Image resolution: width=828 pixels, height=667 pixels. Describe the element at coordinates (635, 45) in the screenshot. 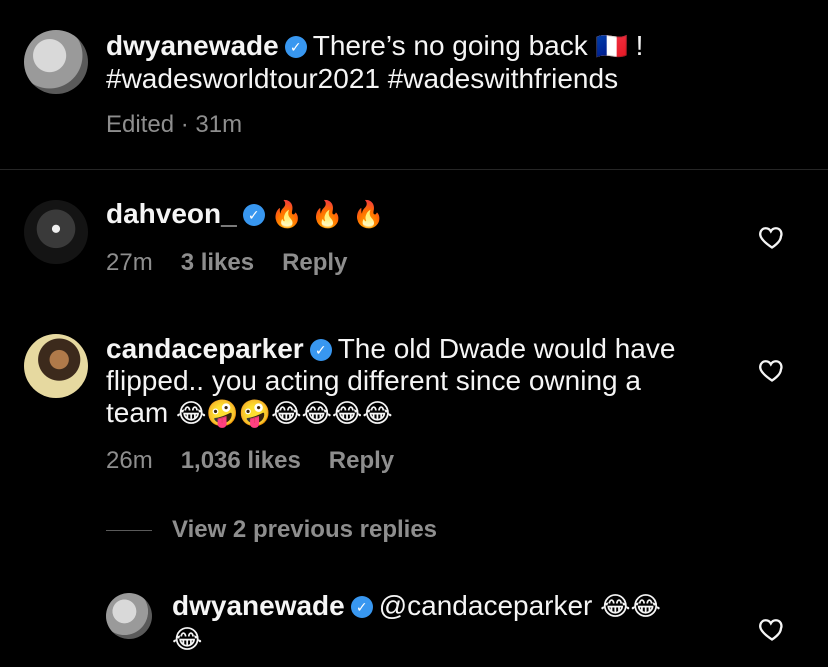

I see `caption-exclaim: !` at that location.